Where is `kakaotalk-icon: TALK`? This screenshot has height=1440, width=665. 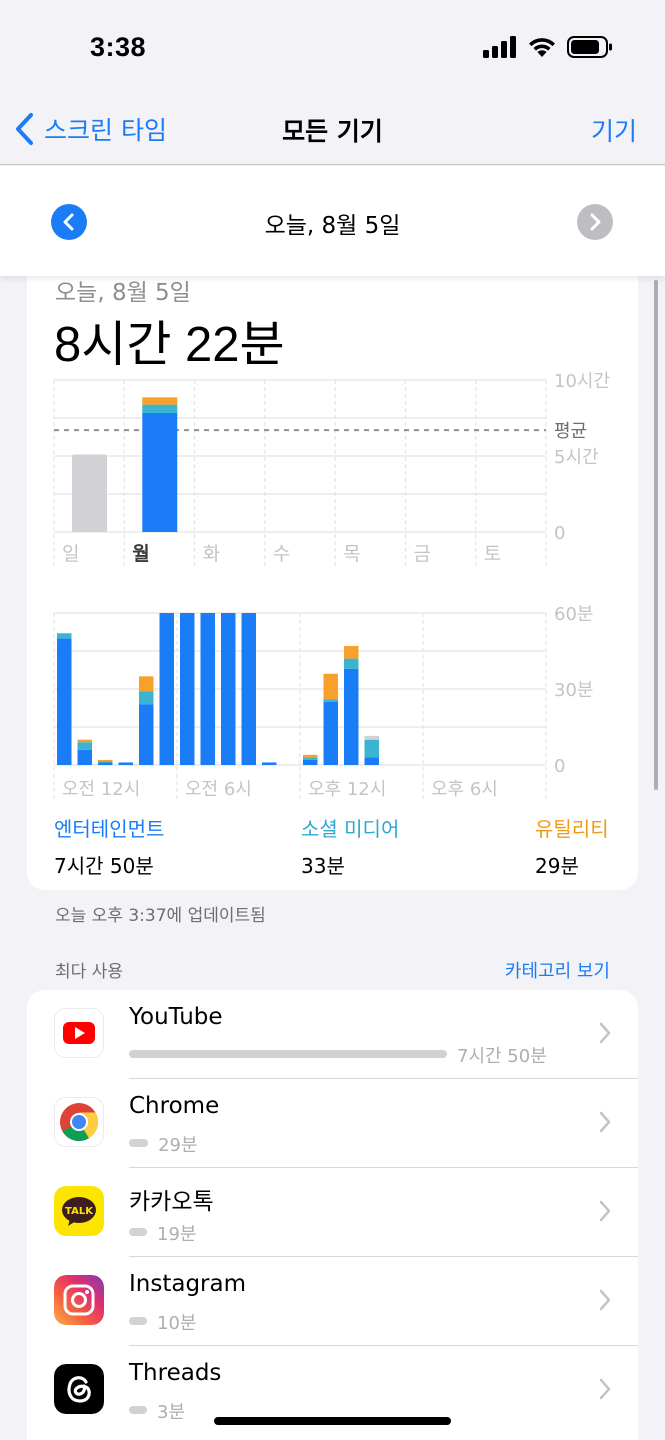 kakaotalk-icon: TALK is located at coordinates (79, 1211).